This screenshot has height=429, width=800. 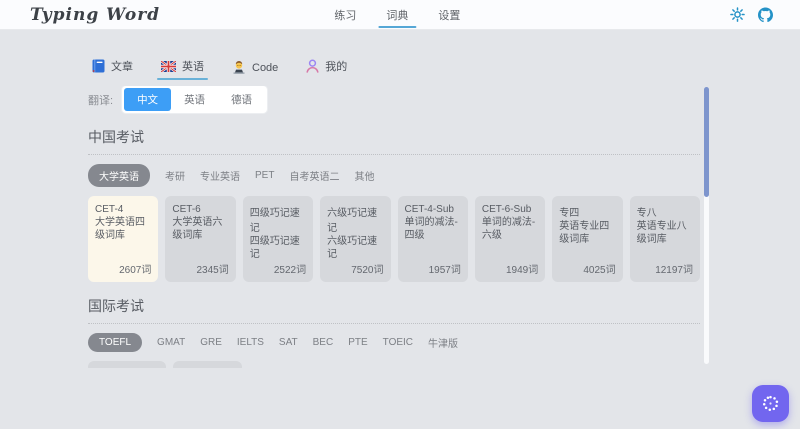 I want to click on filter-pill-ielts: IELTS, so click(x=250, y=342).